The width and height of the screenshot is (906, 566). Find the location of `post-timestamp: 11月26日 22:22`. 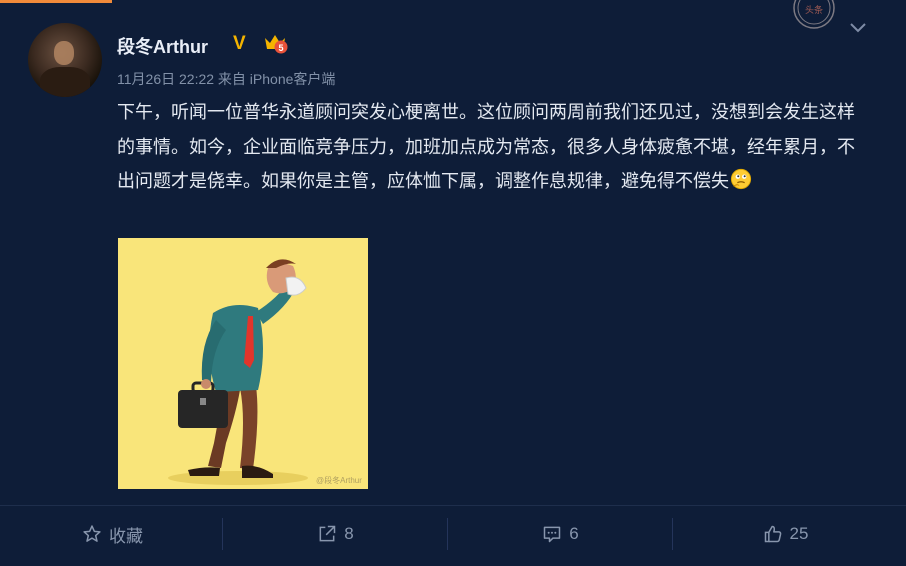

post-timestamp: 11月26日 22:22 is located at coordinates (165, 79).